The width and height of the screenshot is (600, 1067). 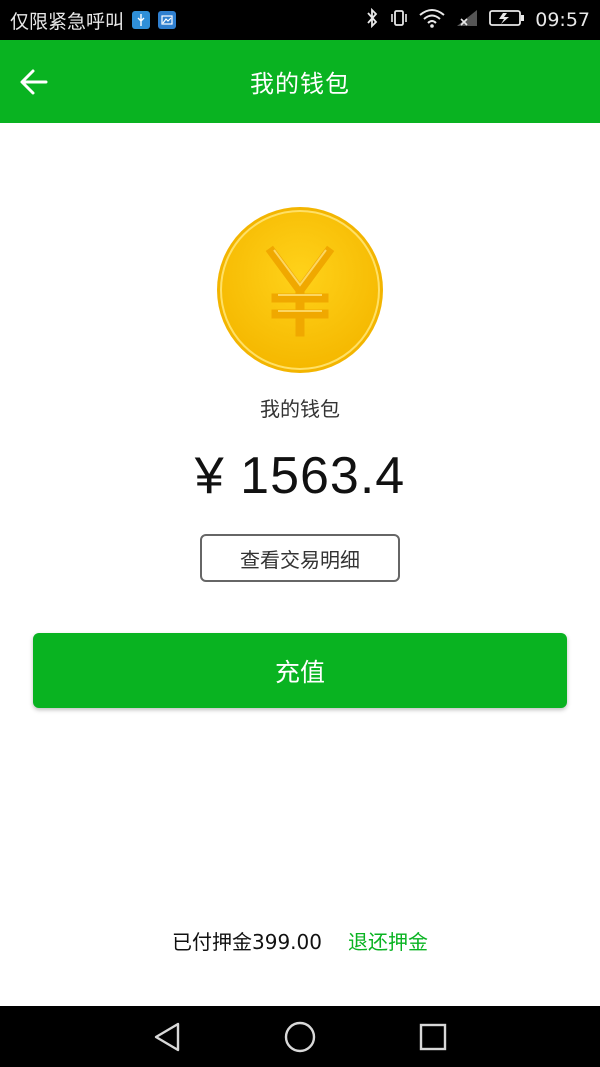 I want to click on vibrate-icon, so click(x=399, y=20).